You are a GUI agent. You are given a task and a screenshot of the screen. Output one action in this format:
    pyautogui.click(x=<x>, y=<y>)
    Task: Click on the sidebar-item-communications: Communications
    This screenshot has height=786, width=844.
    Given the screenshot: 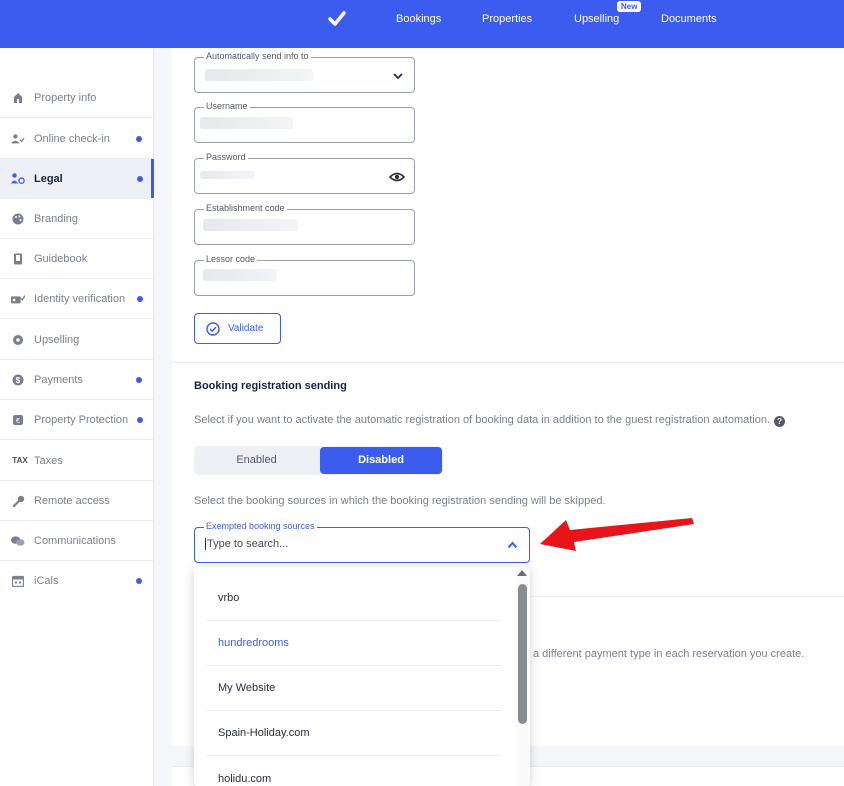 What is the action you would take?
    pyautogui.click(x=76, y=541)
    